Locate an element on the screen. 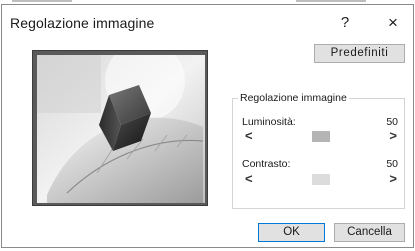  contrast-value: 50 is located at coordinates (392, 164).